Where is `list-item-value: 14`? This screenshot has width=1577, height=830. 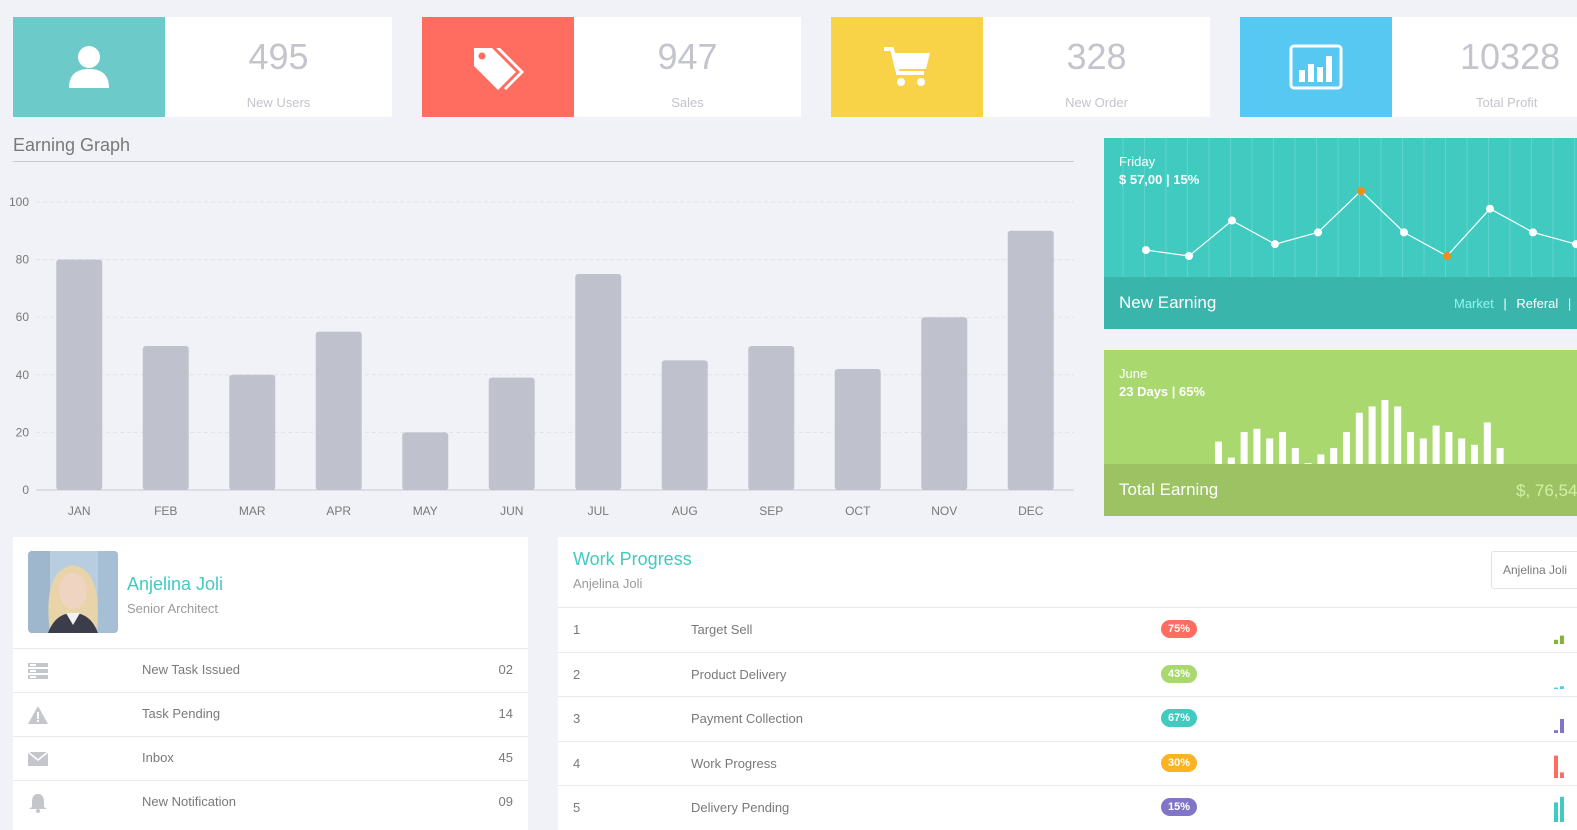
list-item-value: 14 is located at coordinates (505, 713).